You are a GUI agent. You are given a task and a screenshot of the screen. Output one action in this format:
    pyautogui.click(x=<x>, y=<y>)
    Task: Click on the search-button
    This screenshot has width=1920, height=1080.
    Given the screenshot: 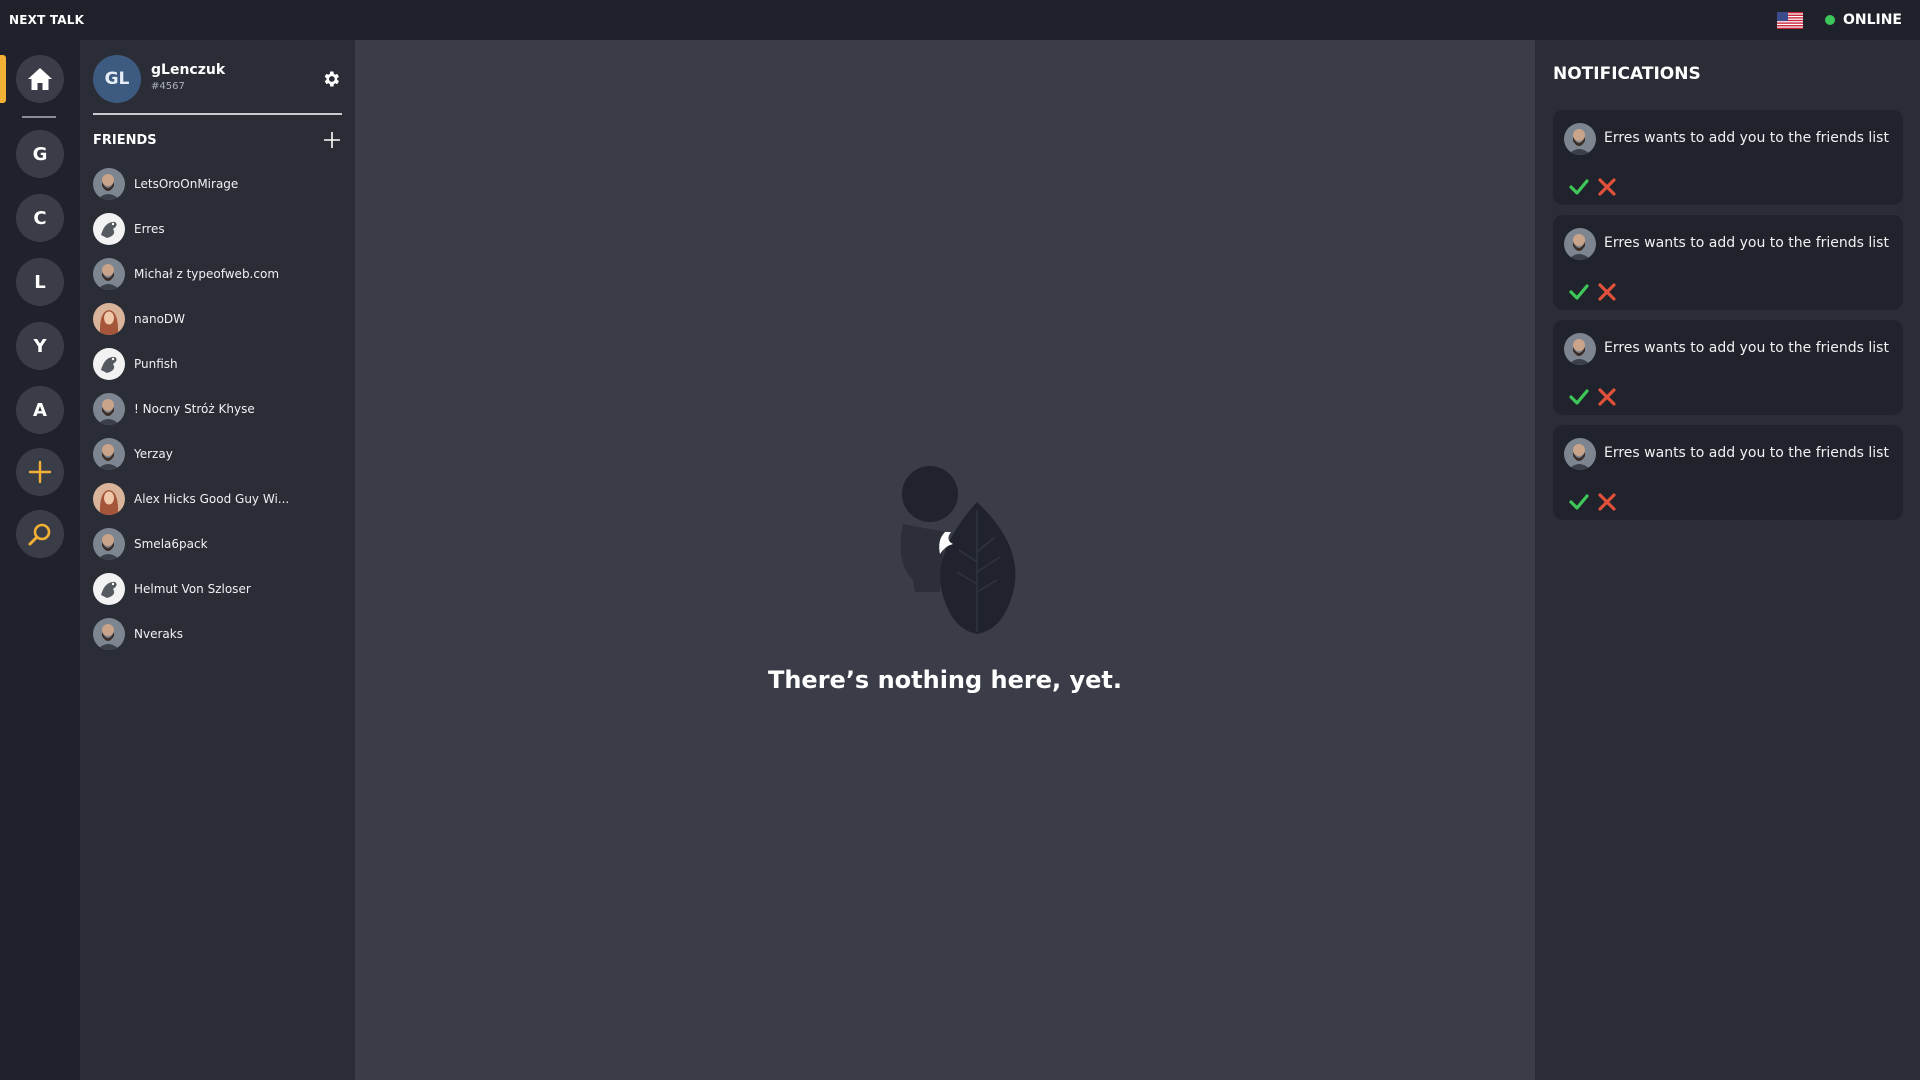 What is the action you would take?
    pyautogui.click(x=40, y=534)
    